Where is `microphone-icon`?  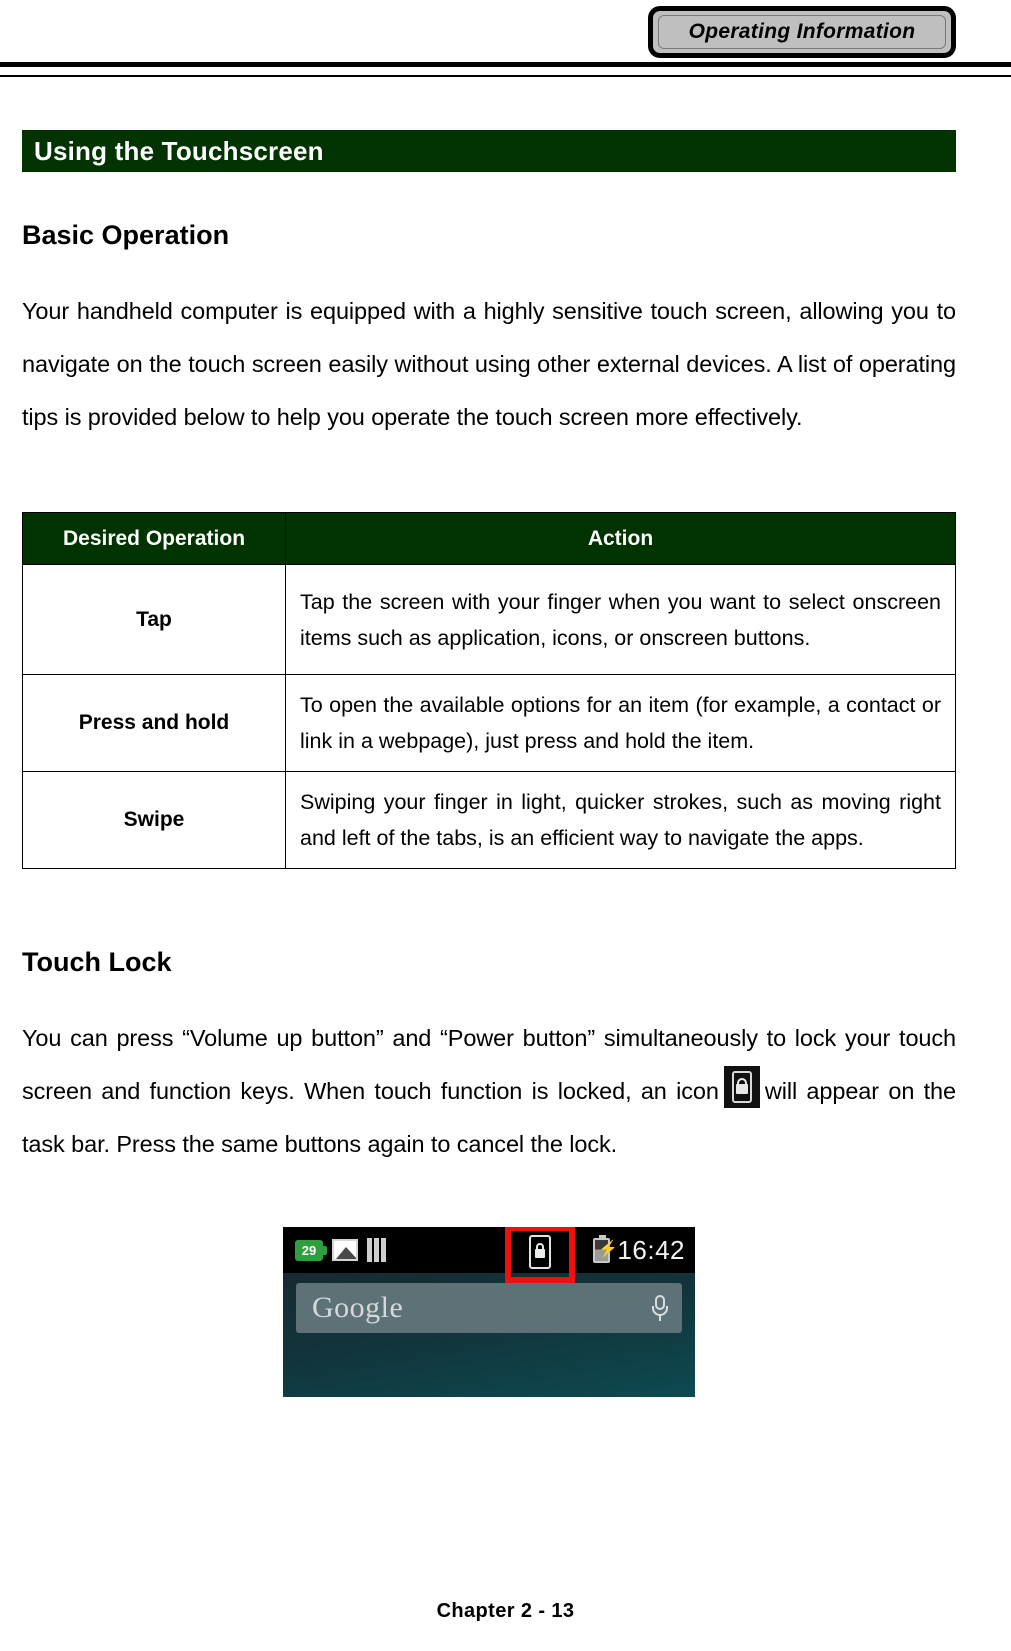 microphone-icon is located at coordinates (660, 1308).